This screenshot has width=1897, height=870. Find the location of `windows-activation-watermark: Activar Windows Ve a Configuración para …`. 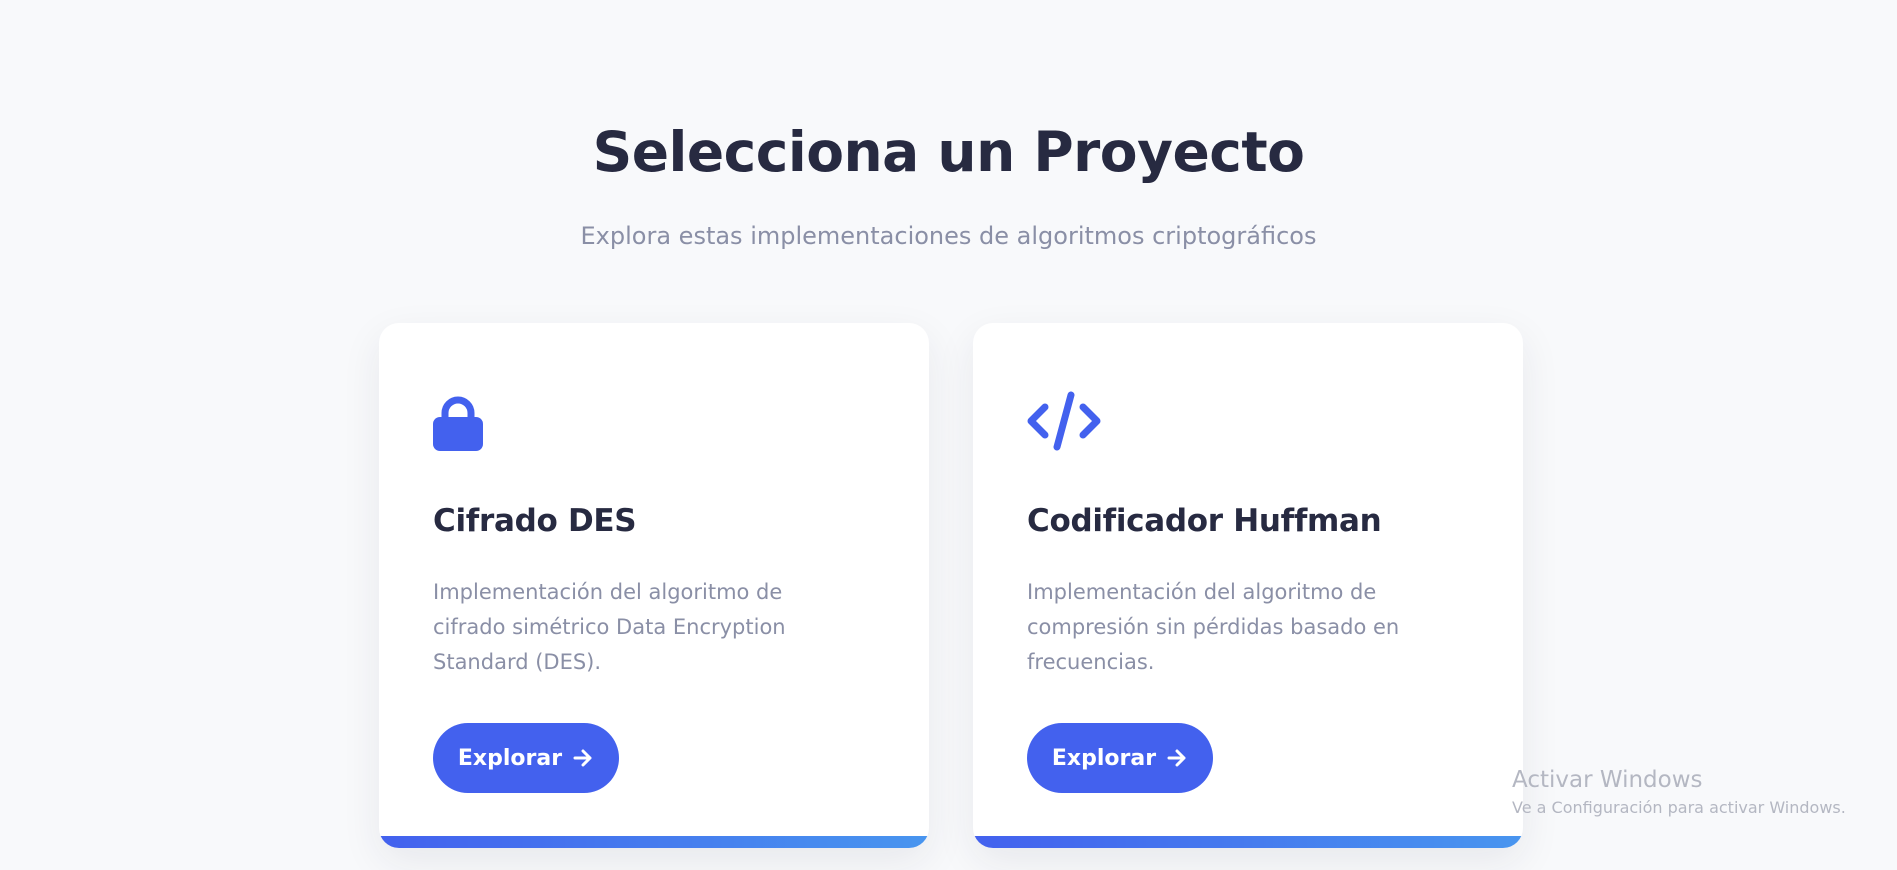

windows-activation-watermark: Activar Windows Ve a Configuración para … is located at coordinates (1679, 793).